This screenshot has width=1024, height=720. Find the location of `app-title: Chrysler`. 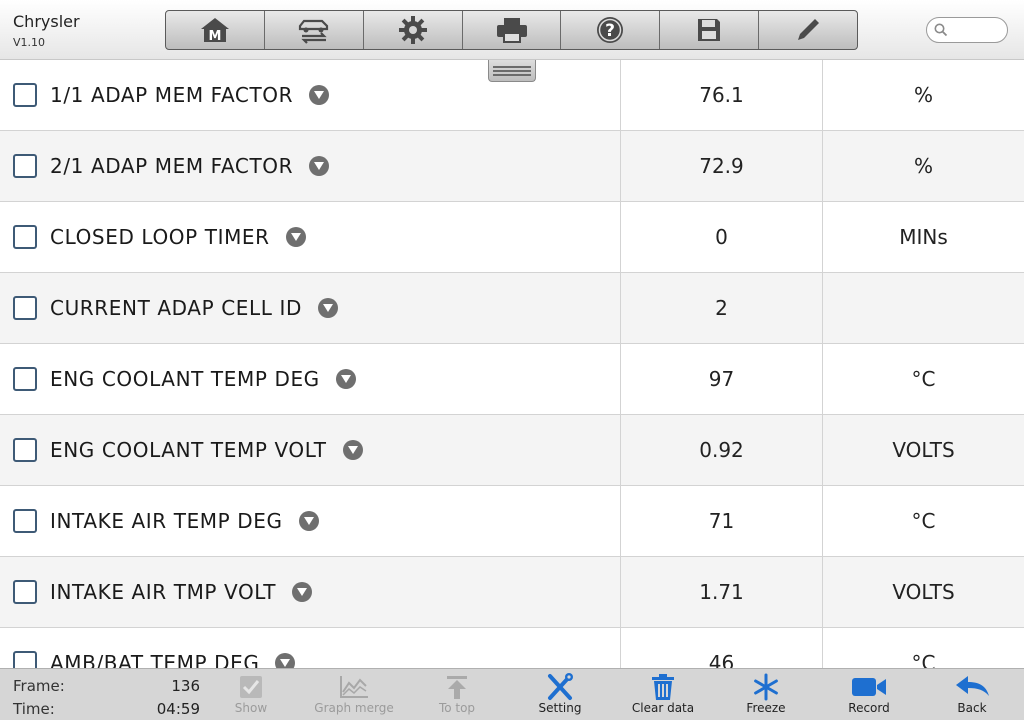

app-title: Chrysler is located at coordinates (46, 21).